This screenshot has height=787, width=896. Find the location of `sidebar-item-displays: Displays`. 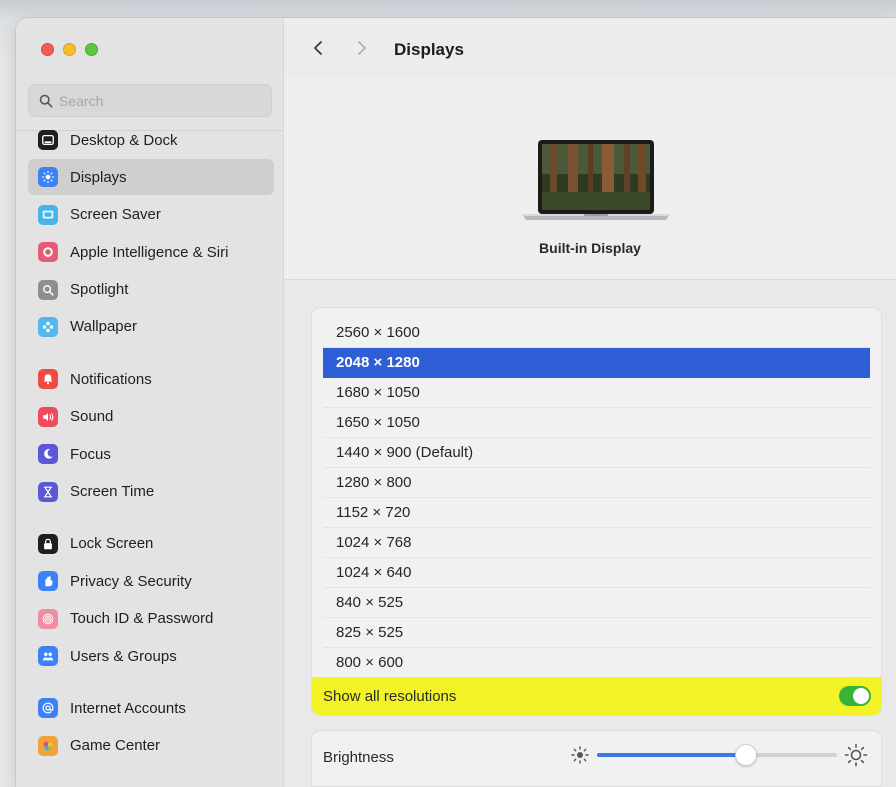

sidebar-item-displays: Displays is located at coordinates (151, 177).